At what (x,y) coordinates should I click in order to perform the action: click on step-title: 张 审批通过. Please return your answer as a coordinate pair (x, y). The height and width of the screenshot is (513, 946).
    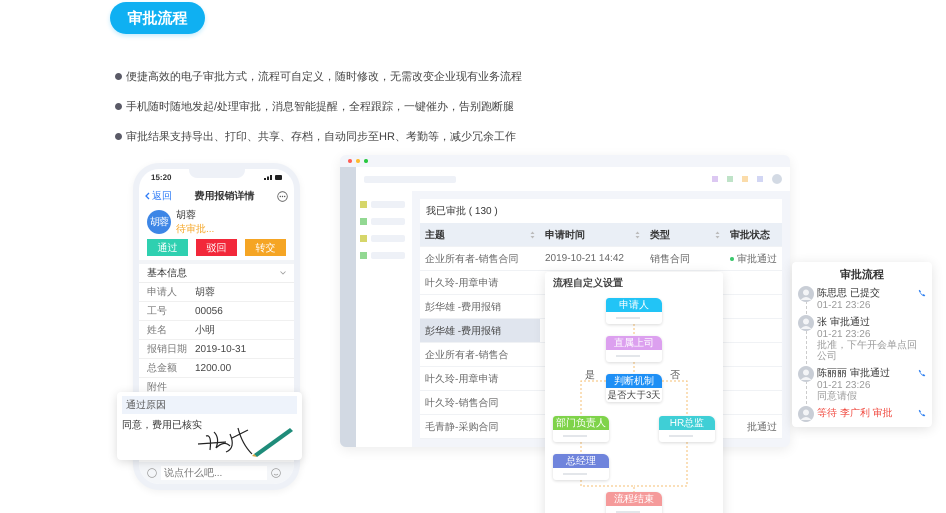
    Looking at the image, I should click on (844, 322).